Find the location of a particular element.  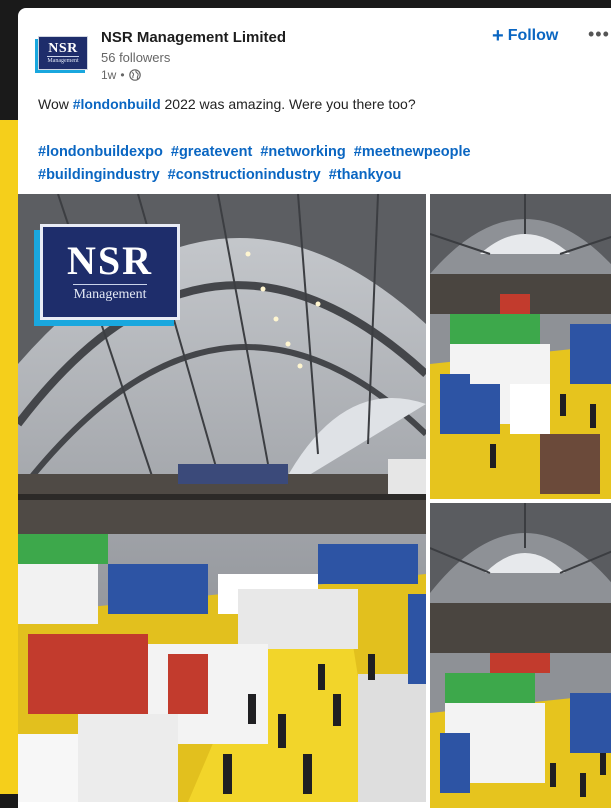

more-horizontal-icon: ••• is located at coordinates (599, 34).